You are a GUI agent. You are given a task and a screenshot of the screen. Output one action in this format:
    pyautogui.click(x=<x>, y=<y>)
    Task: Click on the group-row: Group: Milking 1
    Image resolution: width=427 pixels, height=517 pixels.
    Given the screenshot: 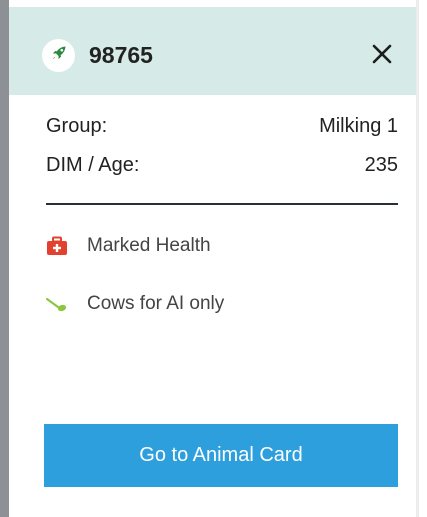 What is the action you would take?
    pyautogui.click(x=222, y=126)
    